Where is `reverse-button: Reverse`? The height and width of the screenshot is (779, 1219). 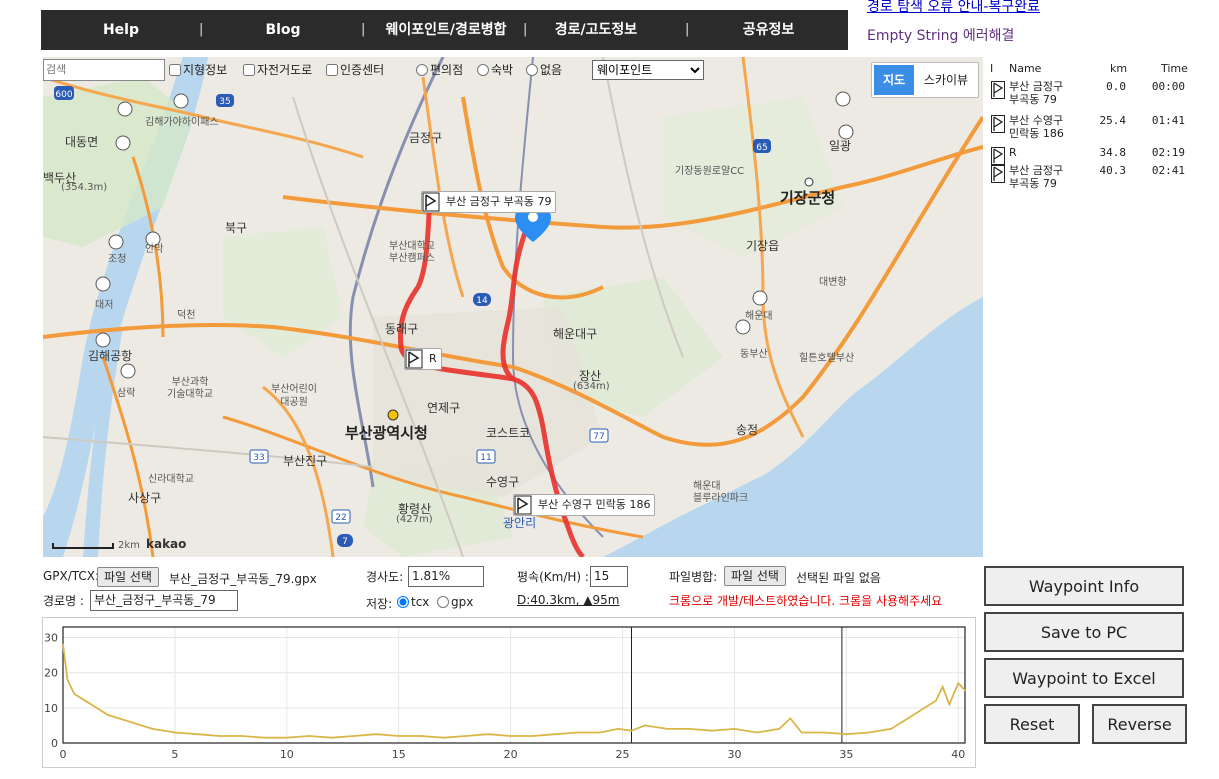
reverse-button: Reverse is located at coordinates (1139, 724).